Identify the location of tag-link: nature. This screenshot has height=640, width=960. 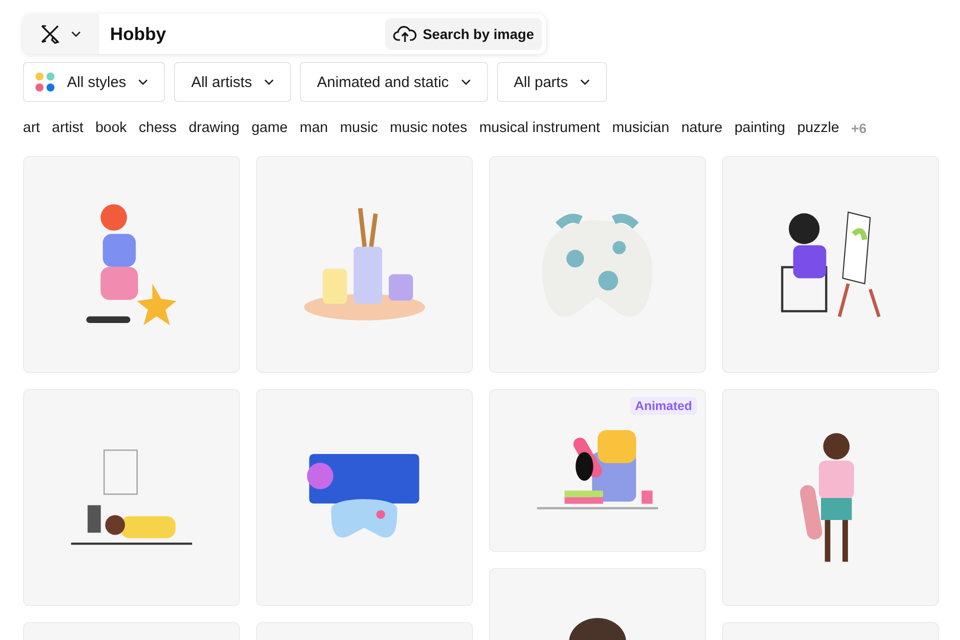
(701, 128).